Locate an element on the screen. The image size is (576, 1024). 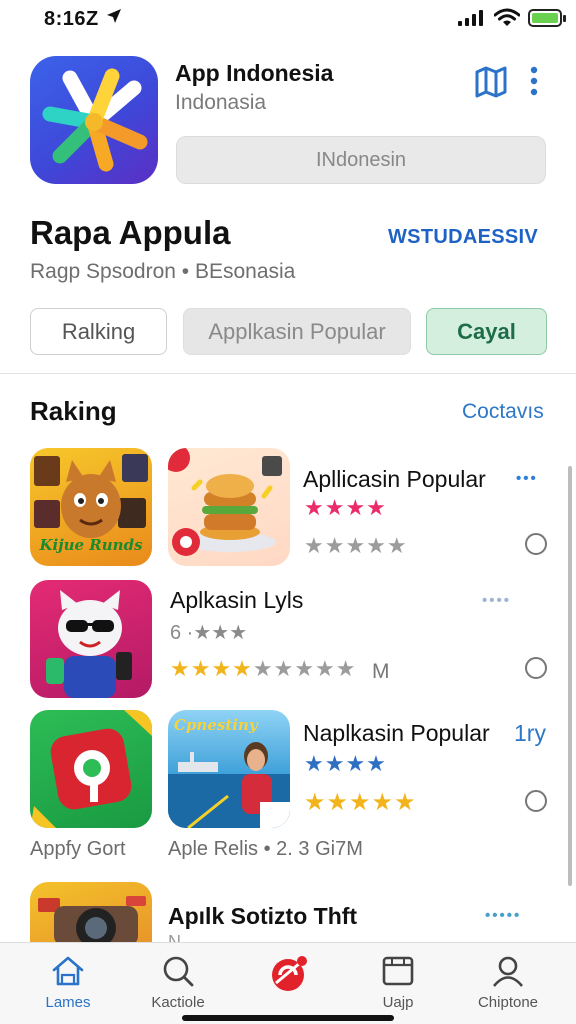
tab-home: Lames is located at coordinates (68, 983).